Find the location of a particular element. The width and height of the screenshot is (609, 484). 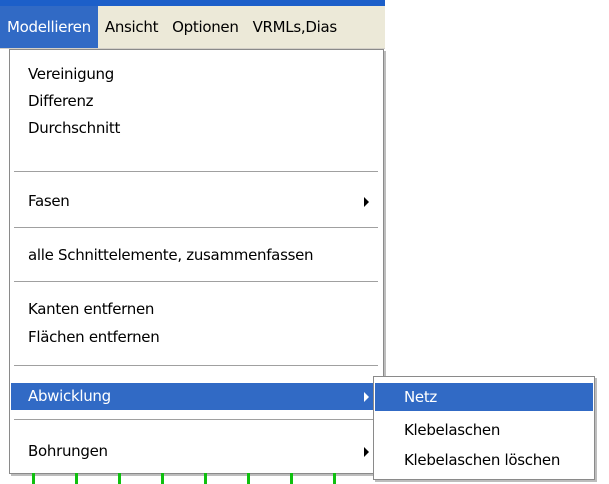

menu-item-label: Vereinigung is located at coordinates (71, 74).